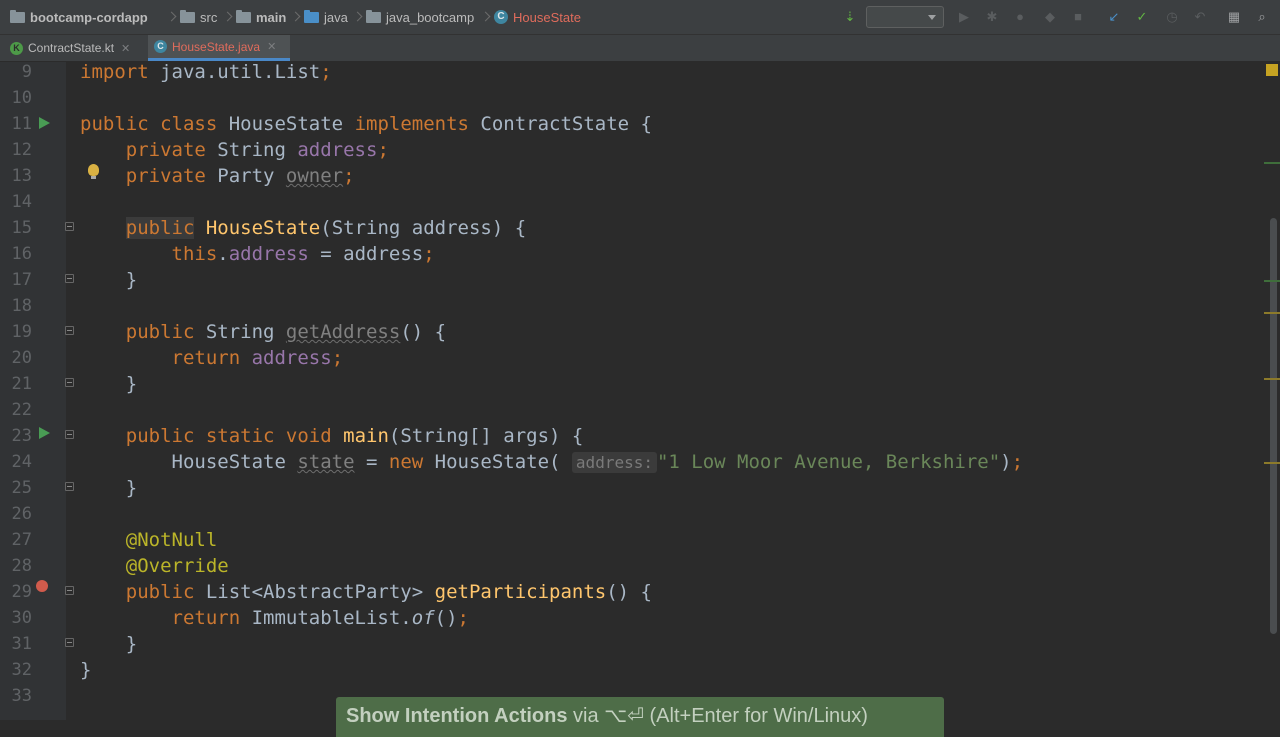 The width and height of the screenshot is (1280, 737). What do you see at coordinates (286, 332) in the screenshot?
I see `code-line-19: public String getAddress() {` at bounding box center [286, 332].